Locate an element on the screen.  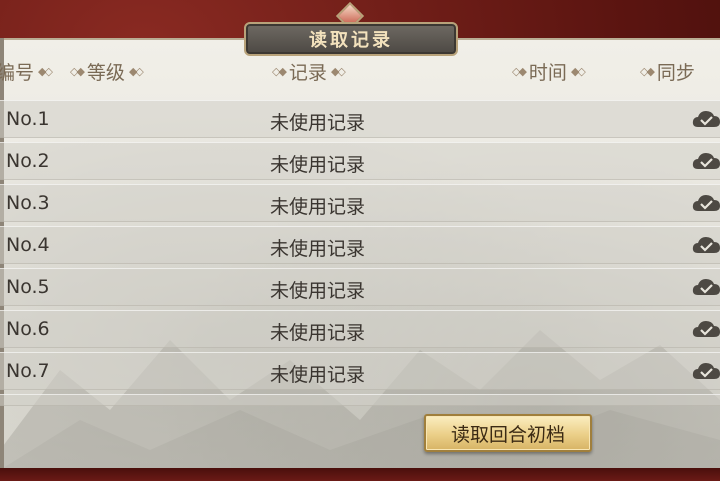
dialog-title-plaque: 读取记录 is located at coordinates (351, 39).